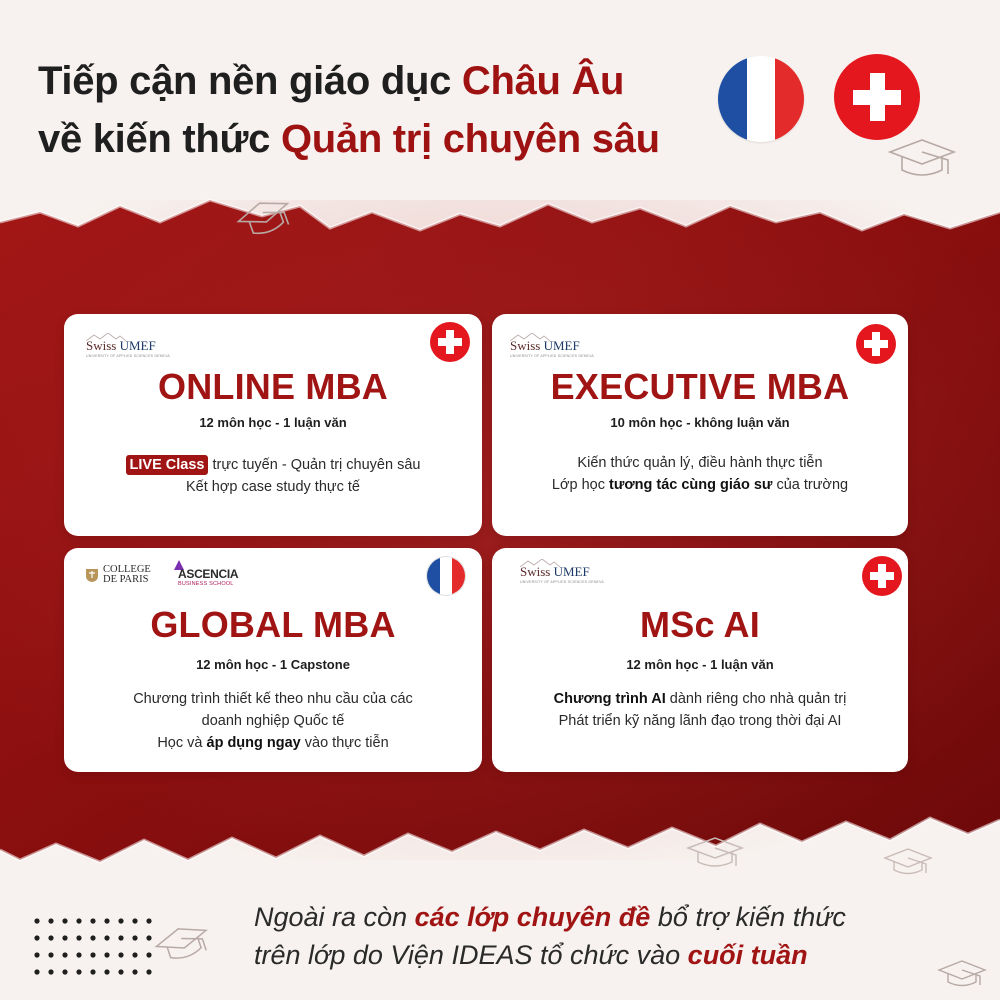 This screenshot has height=1000, width=1000. What do you see at coordinates (700, 624) in the screenshot?
I see `card-title: MSc AI` at bounding box center [700, 624].